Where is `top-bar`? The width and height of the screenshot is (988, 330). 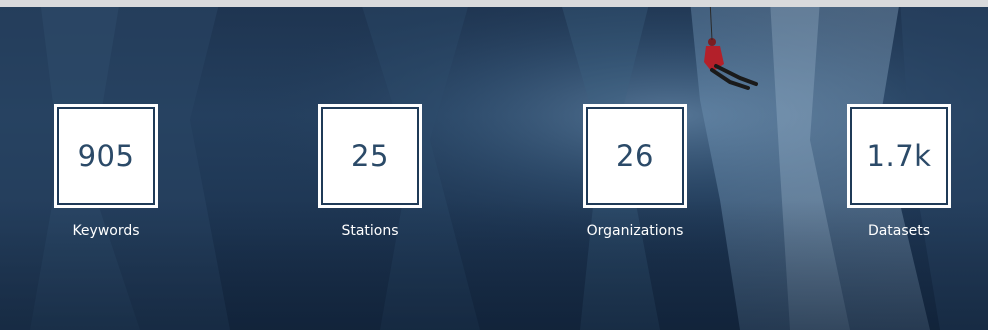 top-bar is located at coordinates (494, 3).